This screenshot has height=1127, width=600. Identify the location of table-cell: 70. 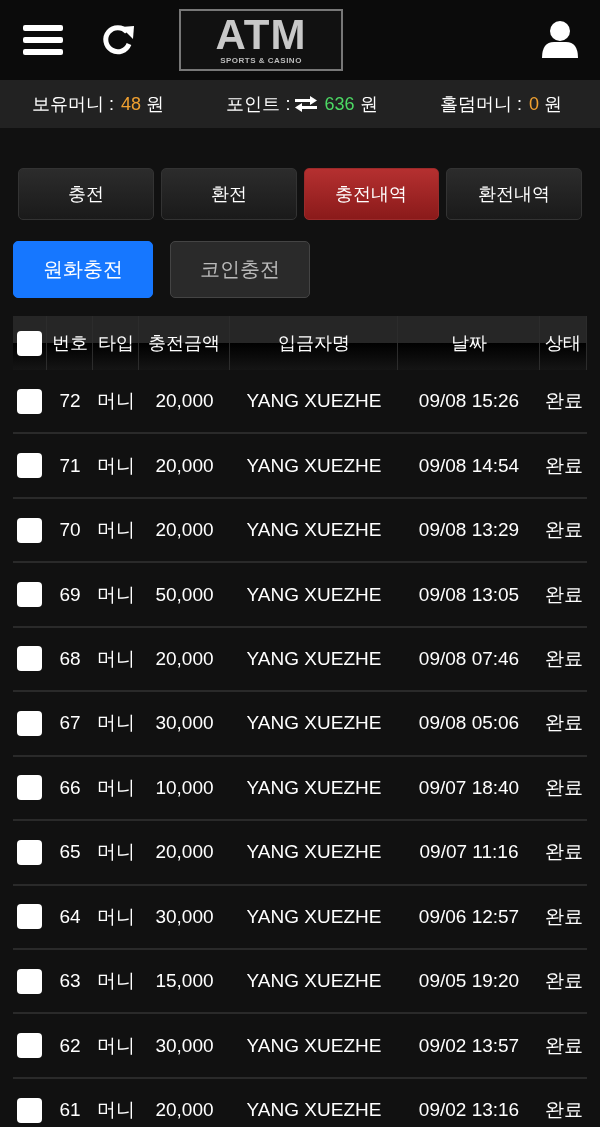
(70, 530).